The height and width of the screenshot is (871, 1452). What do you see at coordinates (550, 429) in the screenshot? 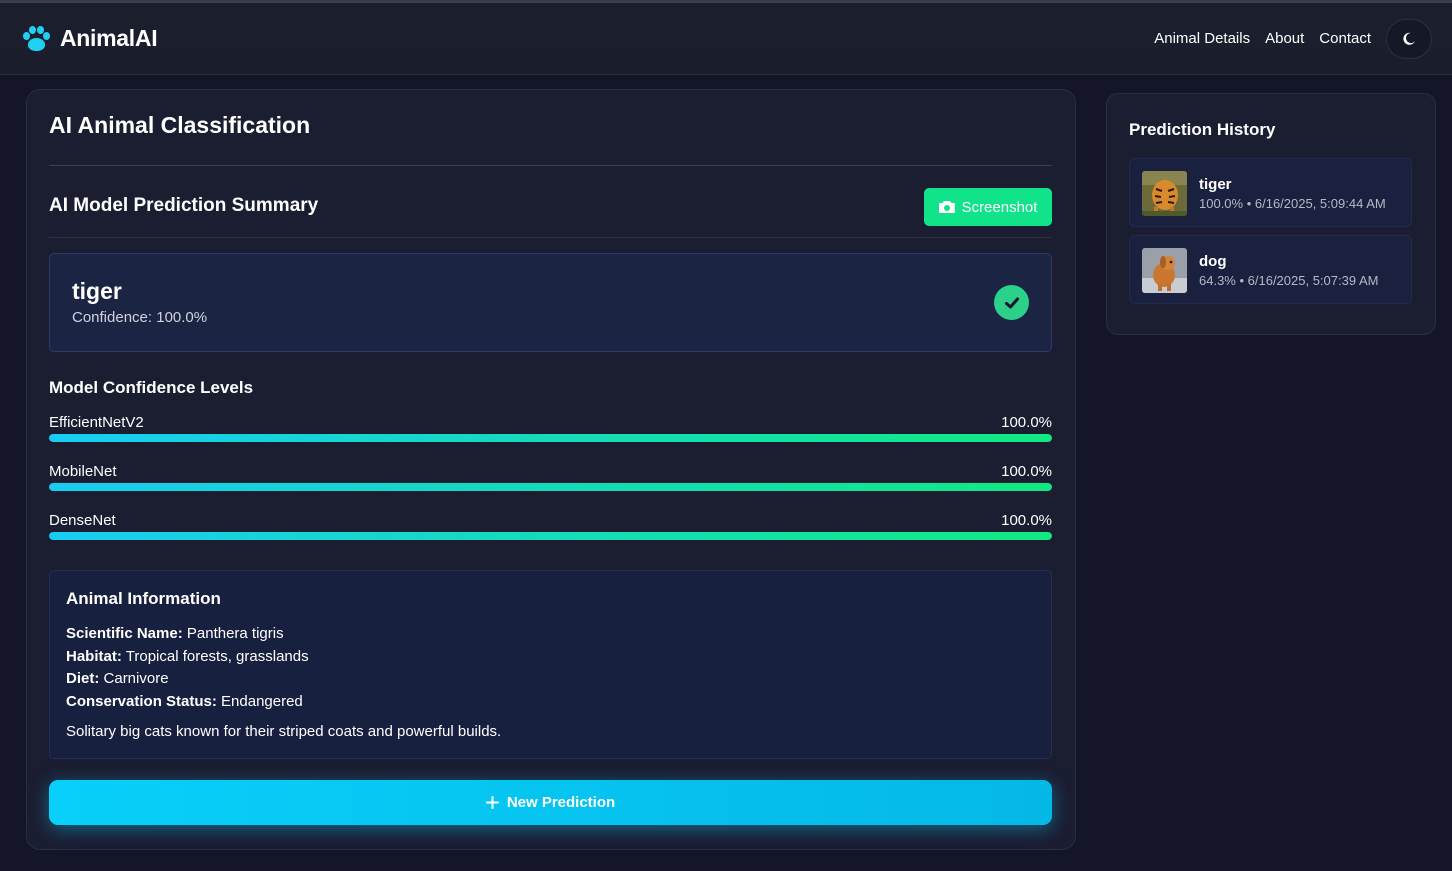
I see `model-confidence-row: EfficientNetV2 100.0%` at bounding box center [550, 429].